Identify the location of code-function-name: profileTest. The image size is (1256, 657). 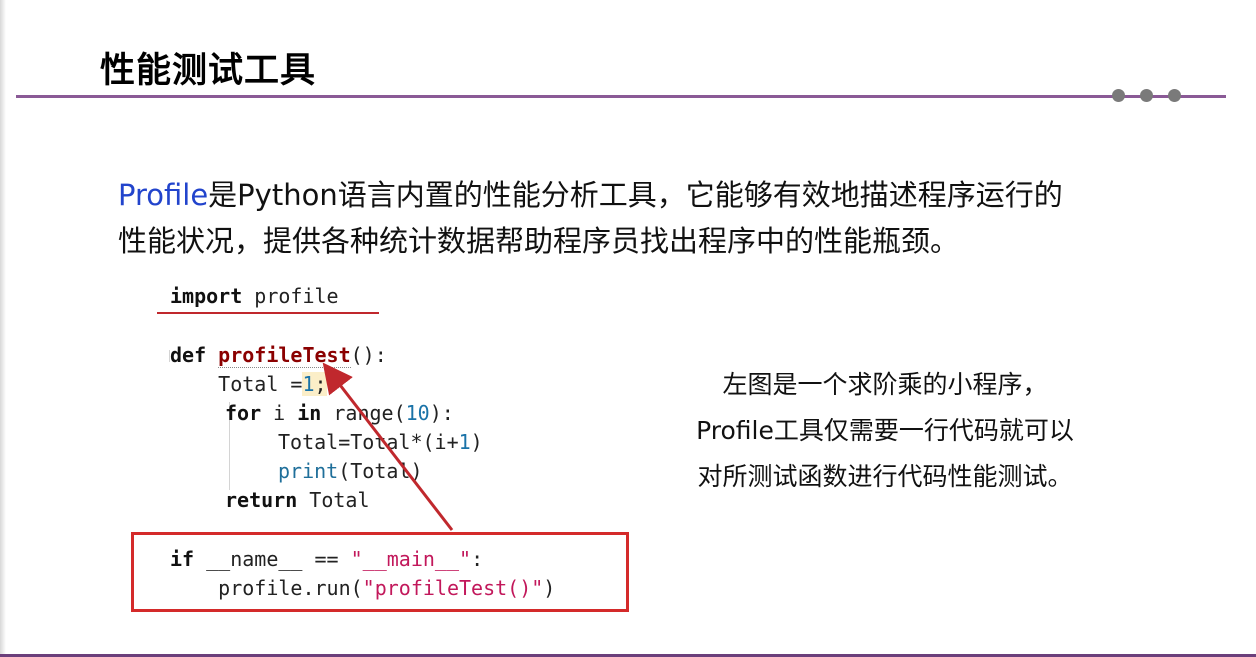
(284, 355).